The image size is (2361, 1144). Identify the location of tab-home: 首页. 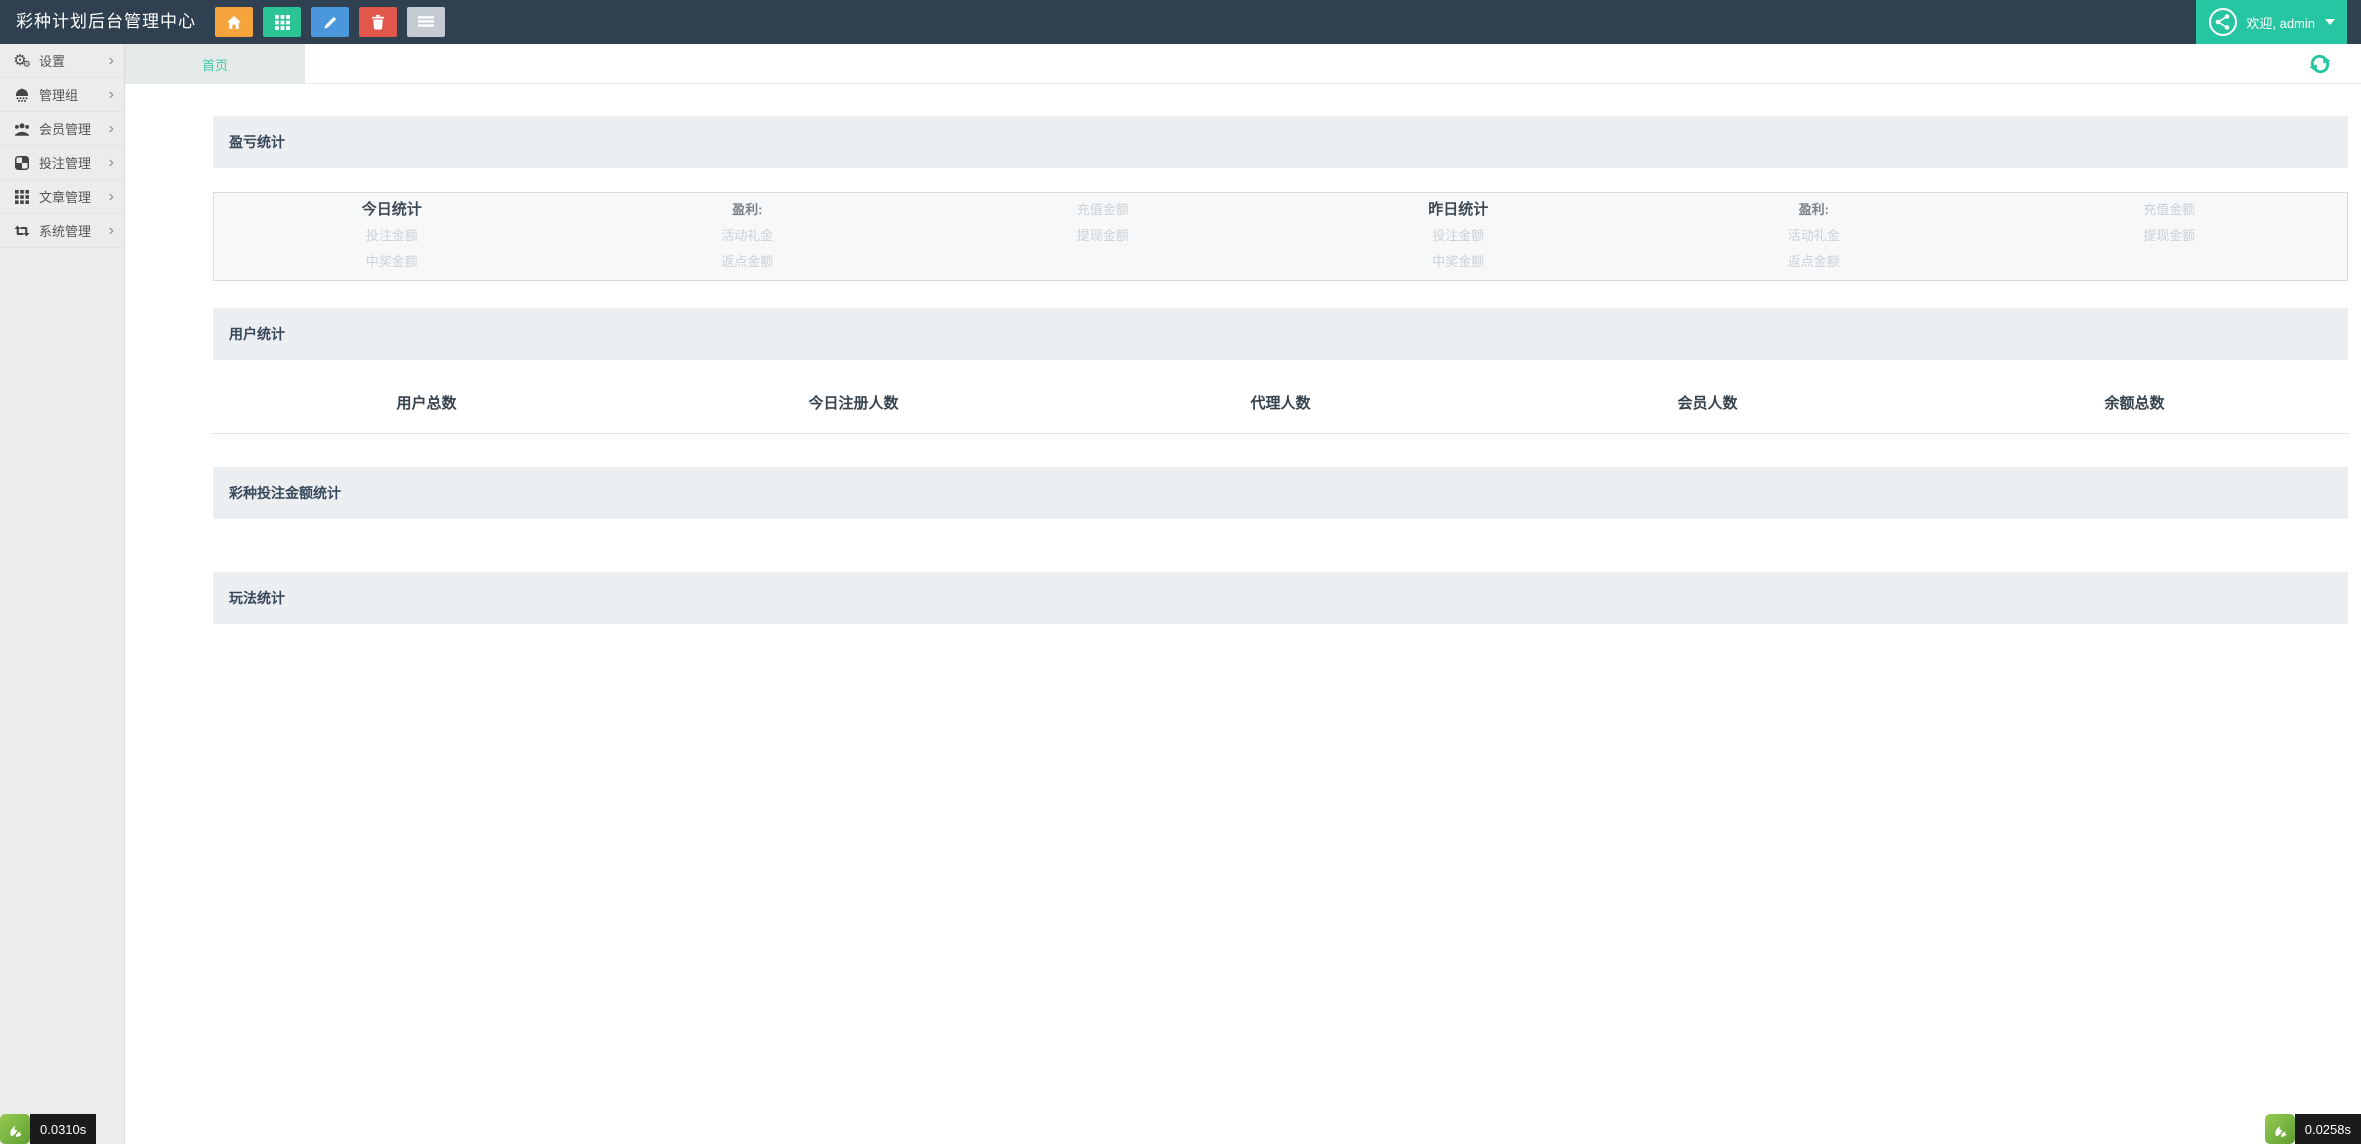
(215, 64).